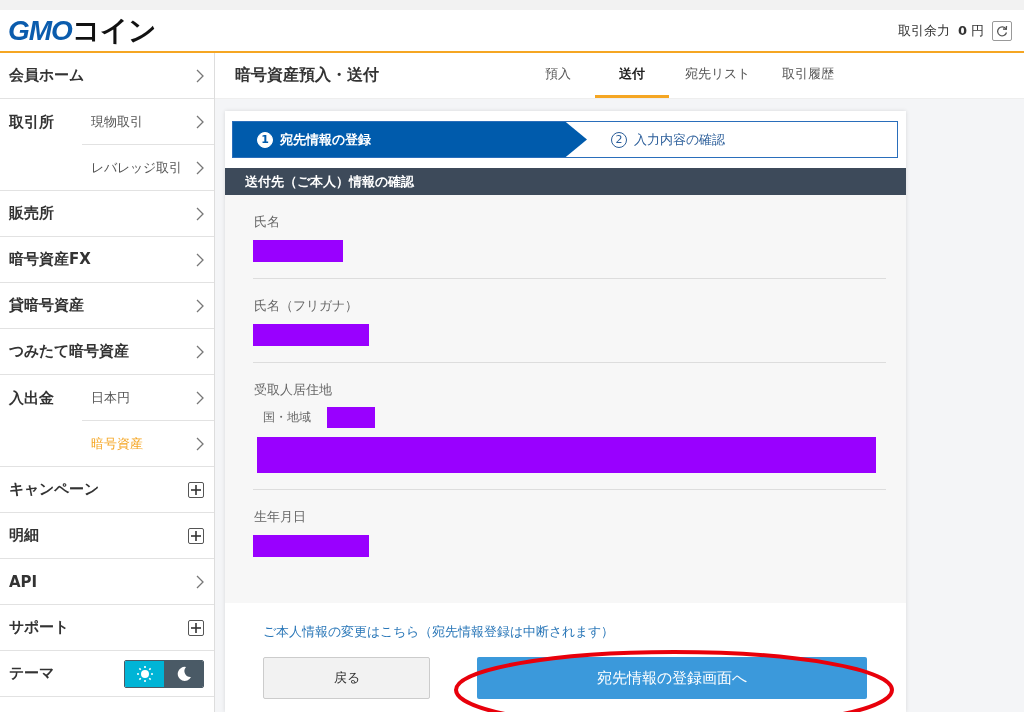 This screenshot has height=712, width=1024. What do you see at coordinates (183, 673) in the screenshot?
I see `moon-icon` at bounding box center [183, 673].